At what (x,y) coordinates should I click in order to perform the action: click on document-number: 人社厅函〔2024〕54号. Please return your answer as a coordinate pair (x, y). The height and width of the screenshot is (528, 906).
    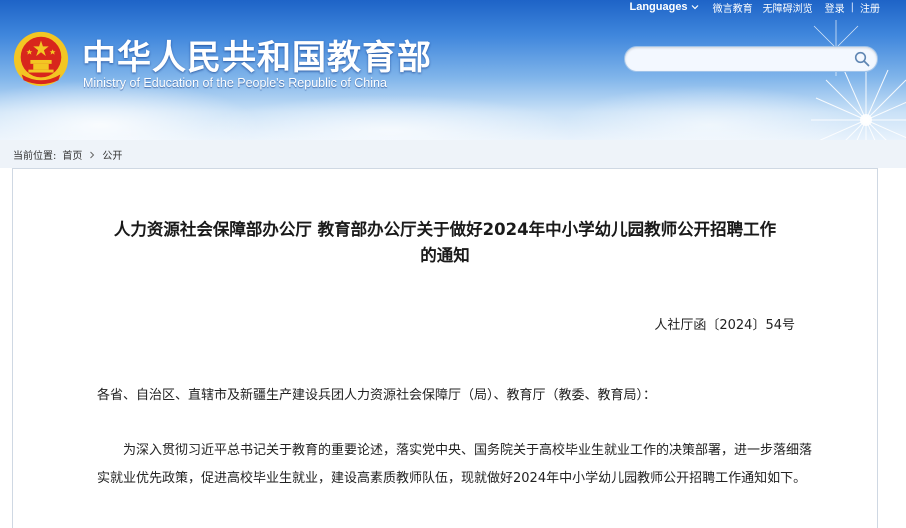
    Looking at the image, I should click on (724, 325).